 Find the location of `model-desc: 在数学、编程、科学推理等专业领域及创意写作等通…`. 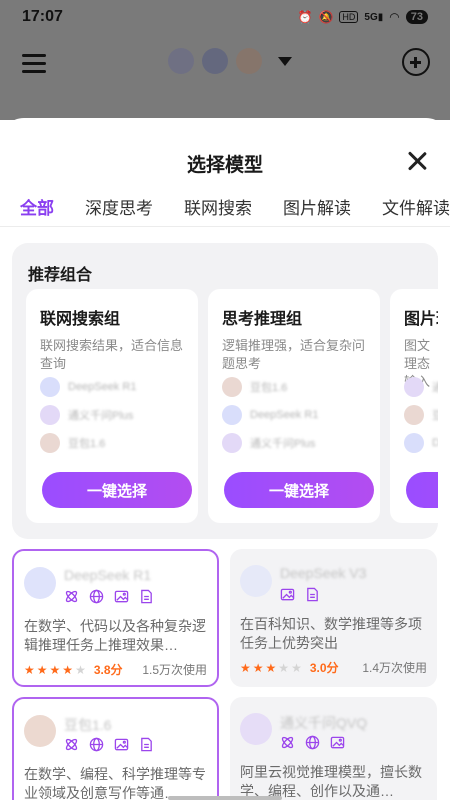

model-desc: 在数学、编程、科学推理等专业领域及创意写作等通… is located at coordinates (115, 783).